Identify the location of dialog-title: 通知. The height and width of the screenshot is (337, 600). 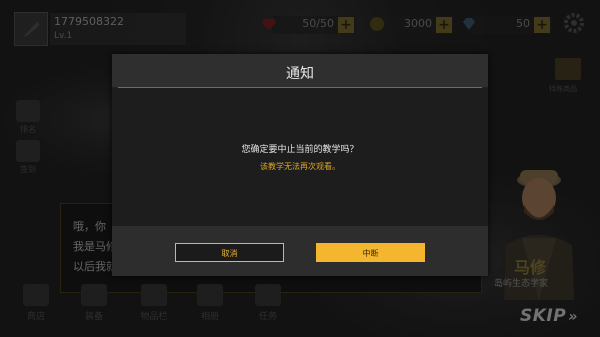
(300, 74).